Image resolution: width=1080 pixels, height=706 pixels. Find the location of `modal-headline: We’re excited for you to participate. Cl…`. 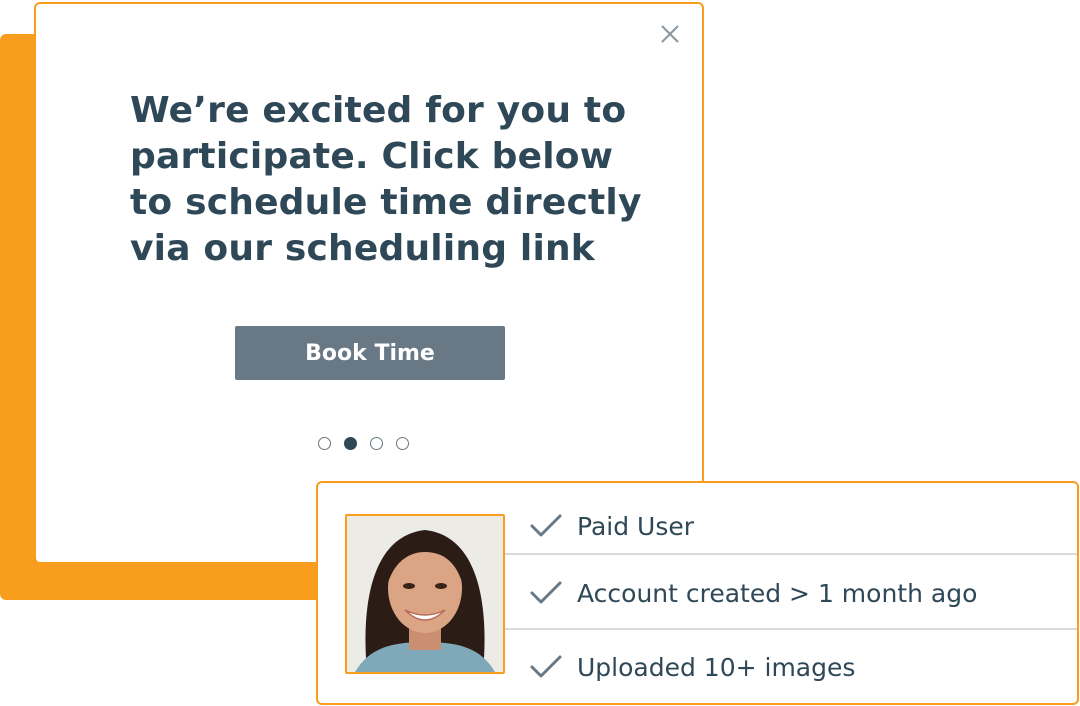

modal-headline: We’re excited for you to participate. Cl… is located at coordinates (386, 179).